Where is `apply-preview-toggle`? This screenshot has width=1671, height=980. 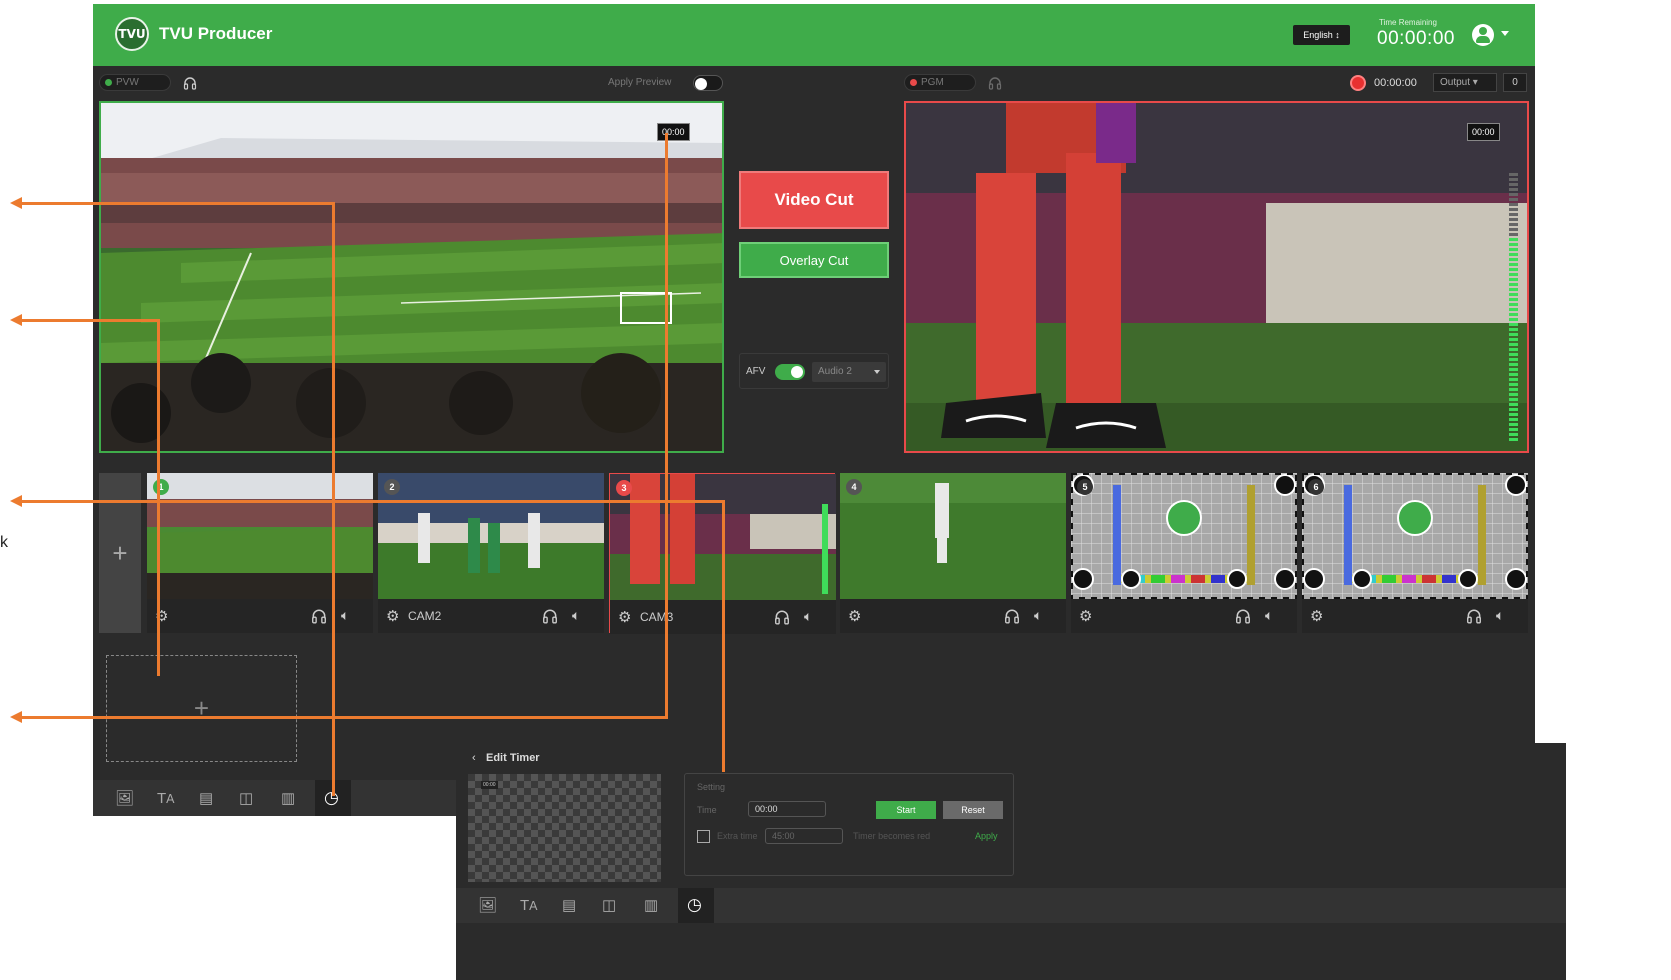
apply-preview-toggle is located at coordinates (708, 83).